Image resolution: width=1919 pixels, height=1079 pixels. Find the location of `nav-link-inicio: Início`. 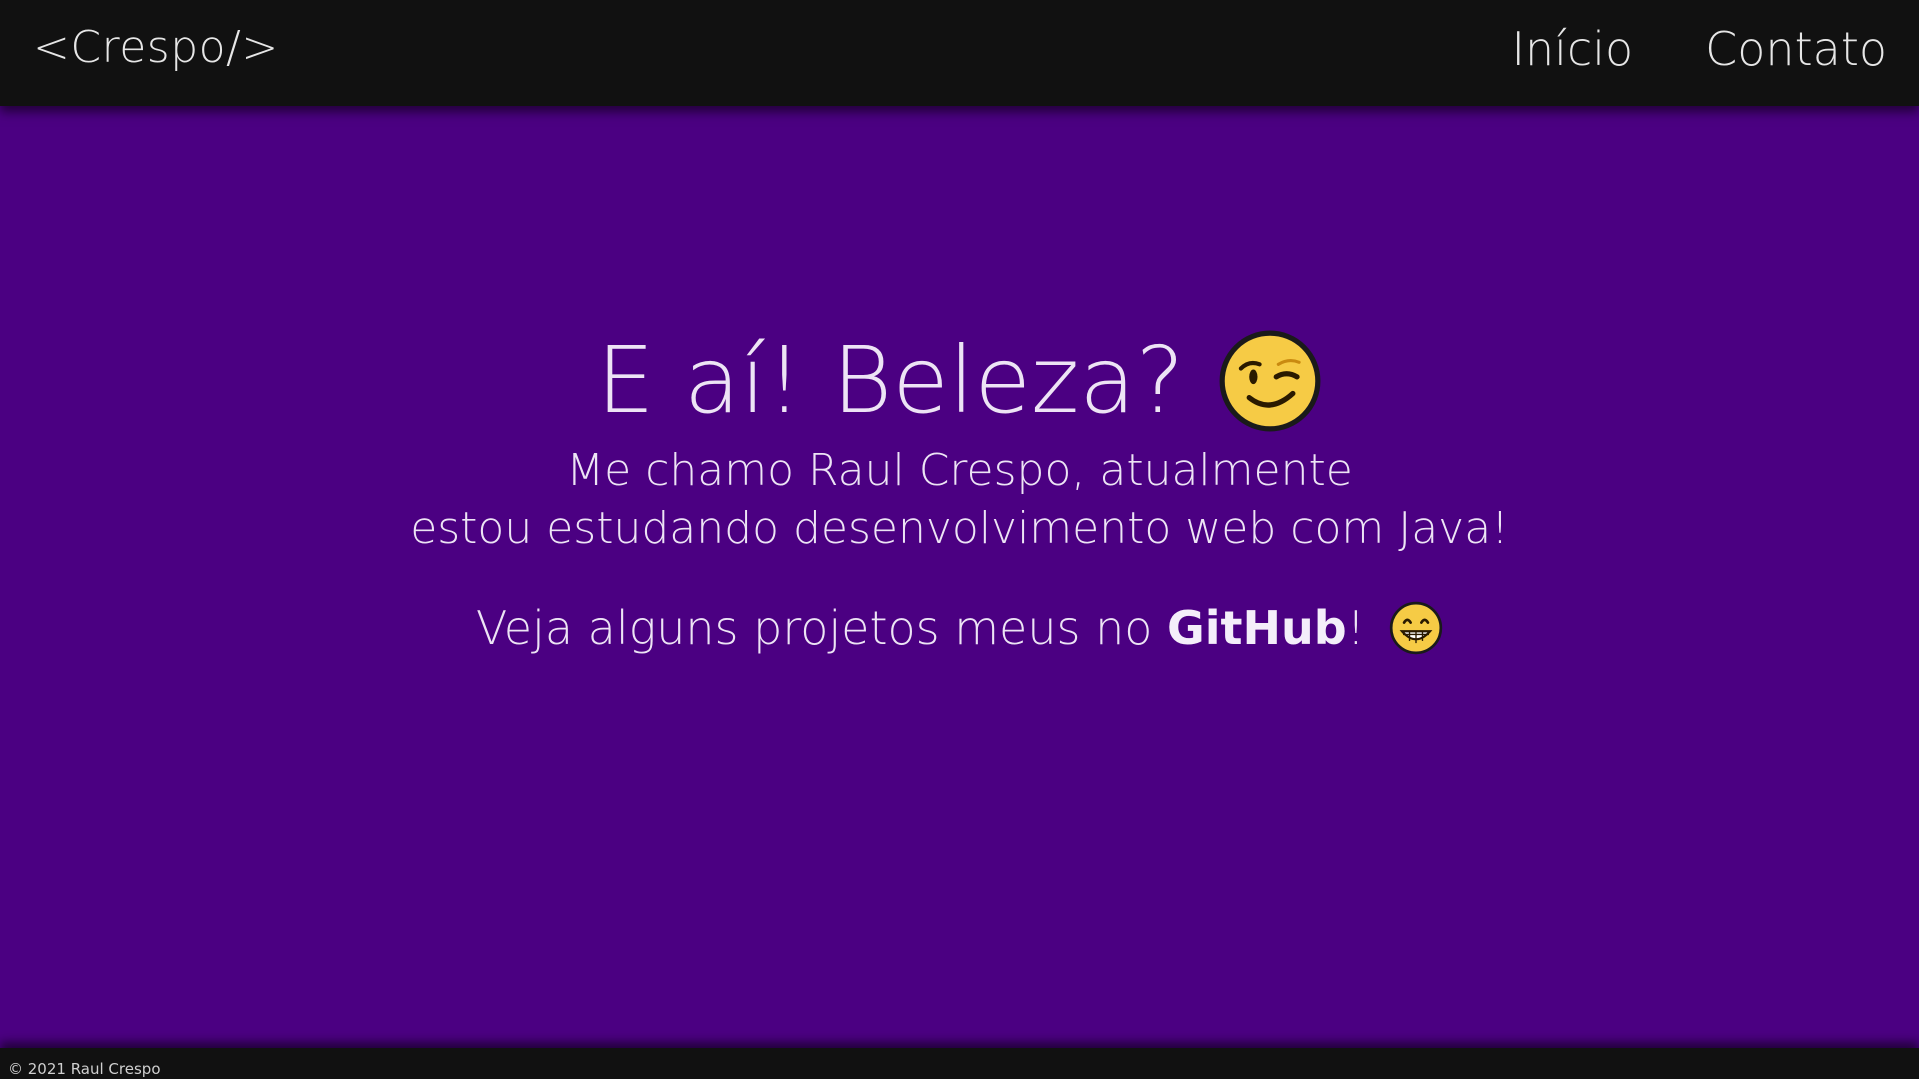

nav-link-inicio: Início is located at coordinates (1572, 49).